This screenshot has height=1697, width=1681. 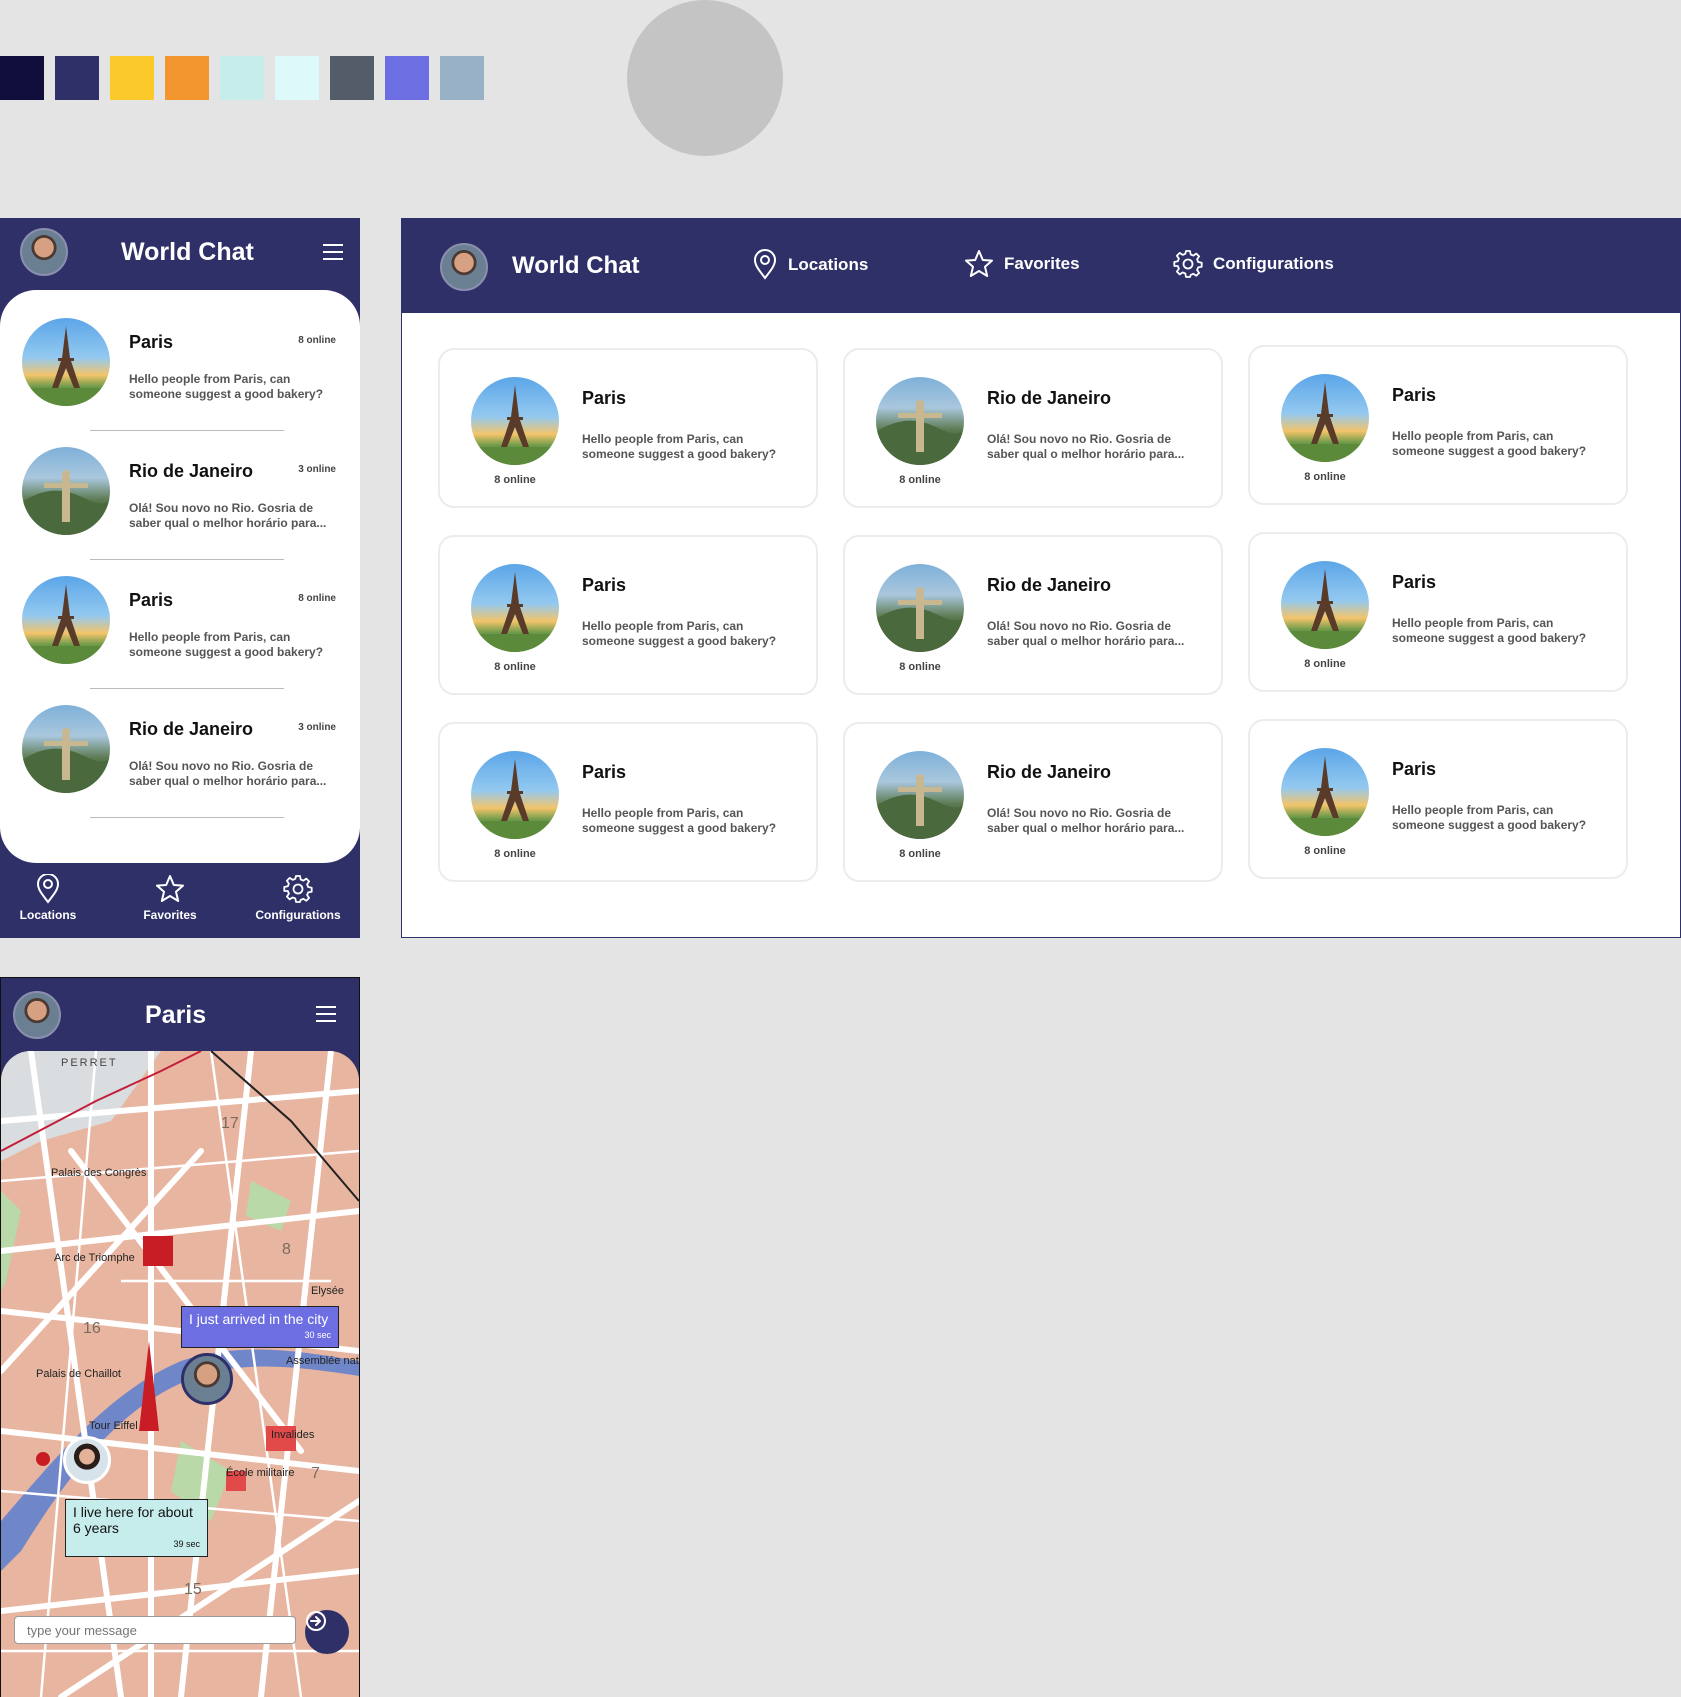 What do you see at coordinates (286, 1249) in the screenshot?
I see `map-label-8: 8` at bounding box center [286, 1249].